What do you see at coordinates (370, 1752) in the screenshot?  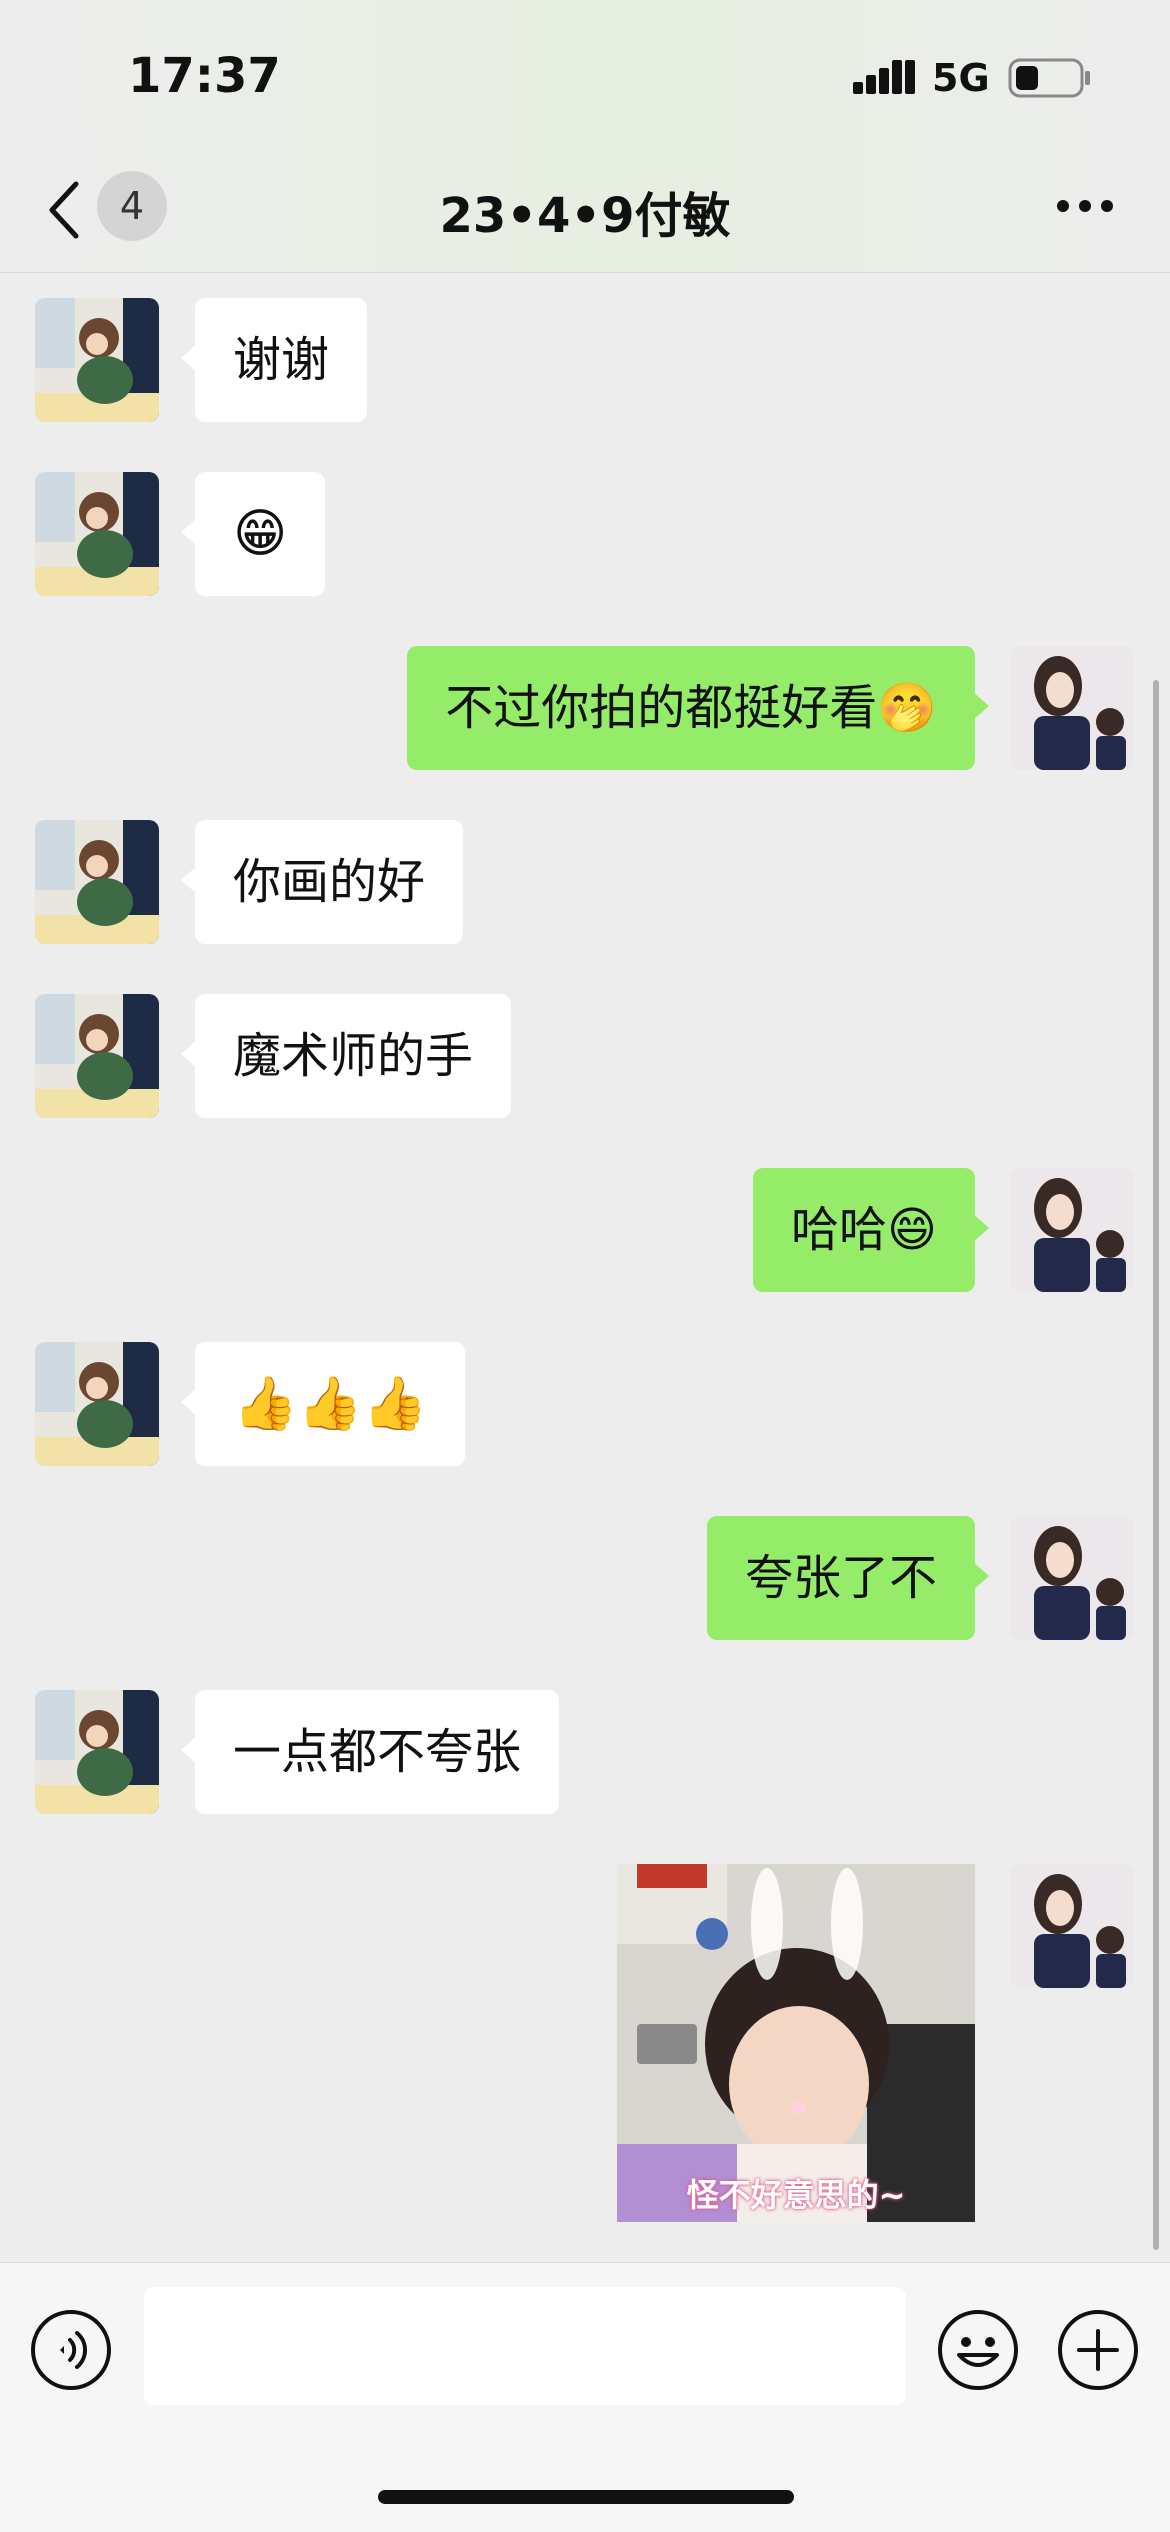 I see `message-bubble-incoming: 一点都不夸张` at bounding box center [370, 1752].